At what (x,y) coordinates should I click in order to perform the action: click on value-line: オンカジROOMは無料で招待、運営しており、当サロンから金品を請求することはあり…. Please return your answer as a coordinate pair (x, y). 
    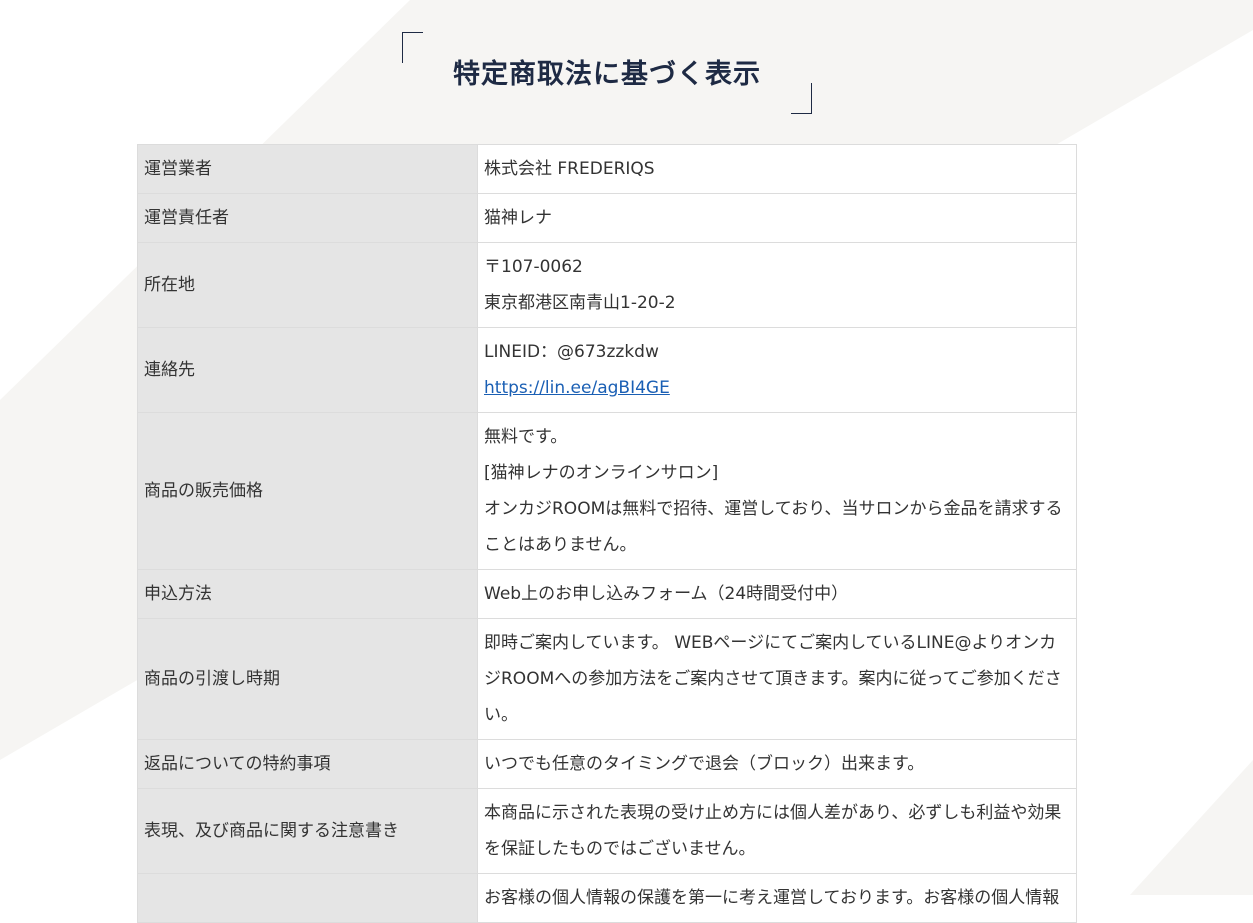
    Looking at the image, I should click on (773, 527).